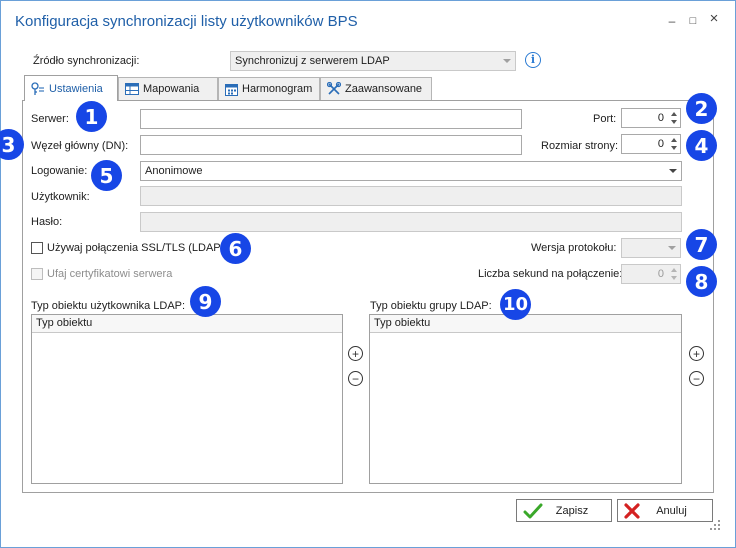 This screenshot has width=736, height=548. Describe the element at coordinates (701, 108) in the screenshot. I see `annotation-badge: 2` at that location.